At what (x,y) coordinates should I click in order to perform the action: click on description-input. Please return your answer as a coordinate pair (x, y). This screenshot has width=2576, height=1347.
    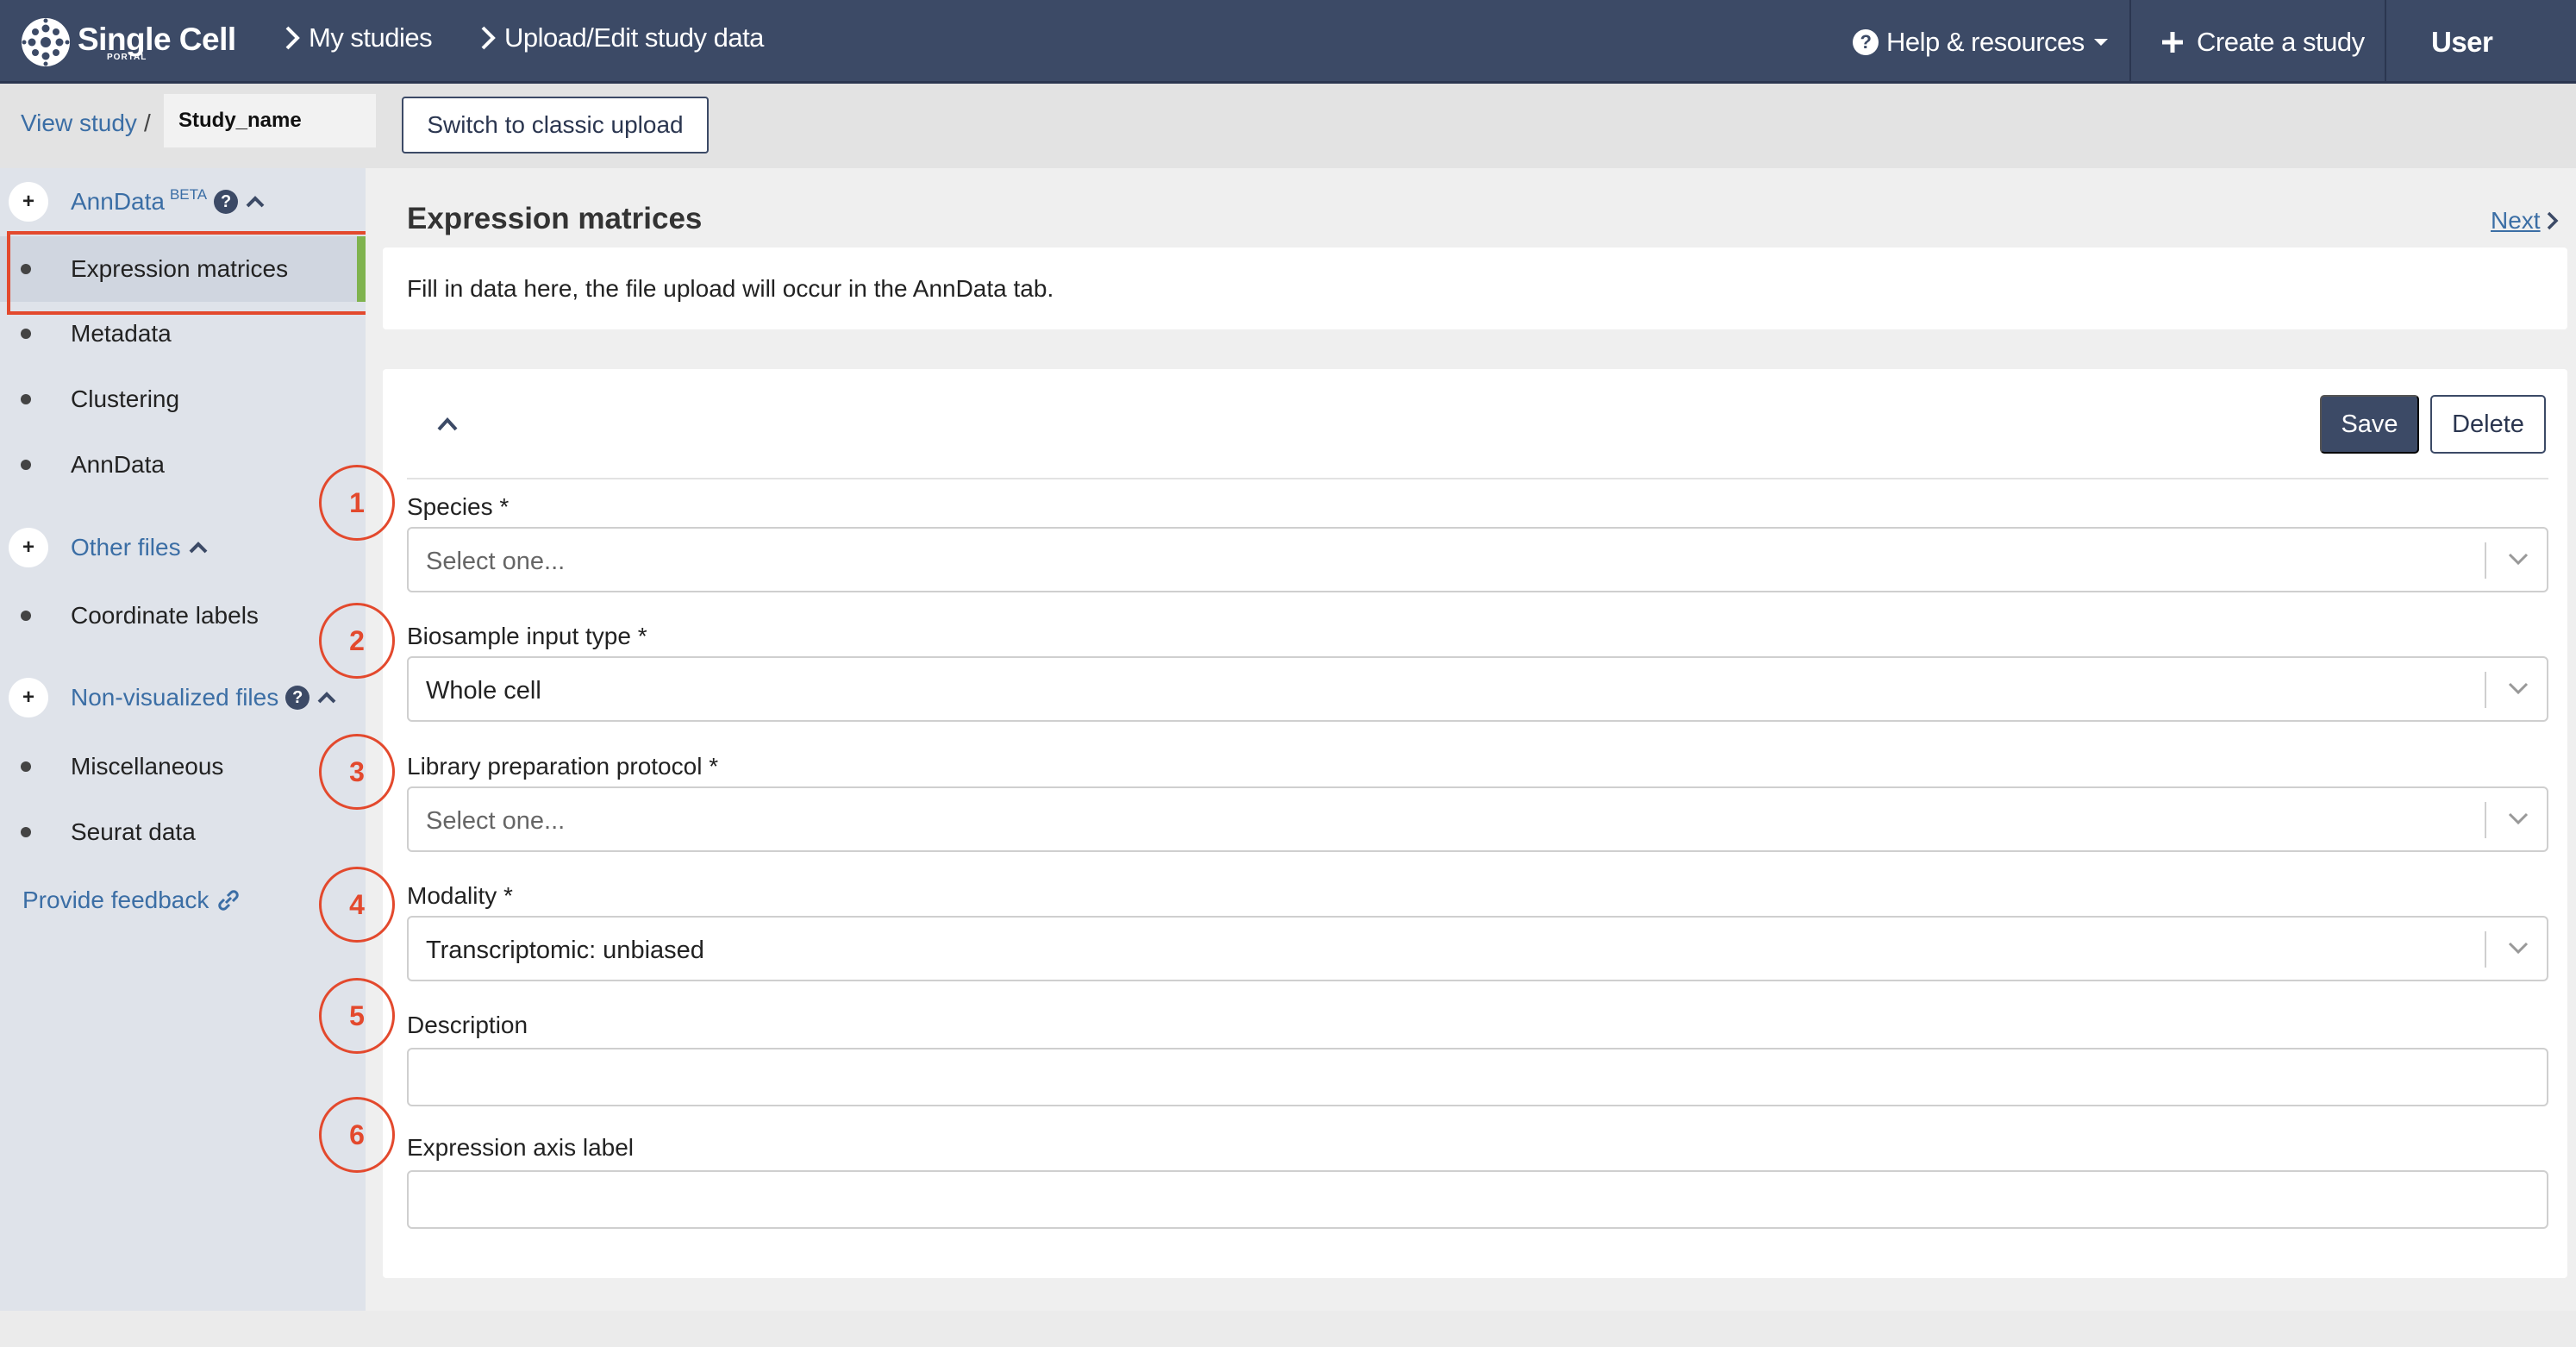
    Looking at the image, I should click on (1478, 1077).